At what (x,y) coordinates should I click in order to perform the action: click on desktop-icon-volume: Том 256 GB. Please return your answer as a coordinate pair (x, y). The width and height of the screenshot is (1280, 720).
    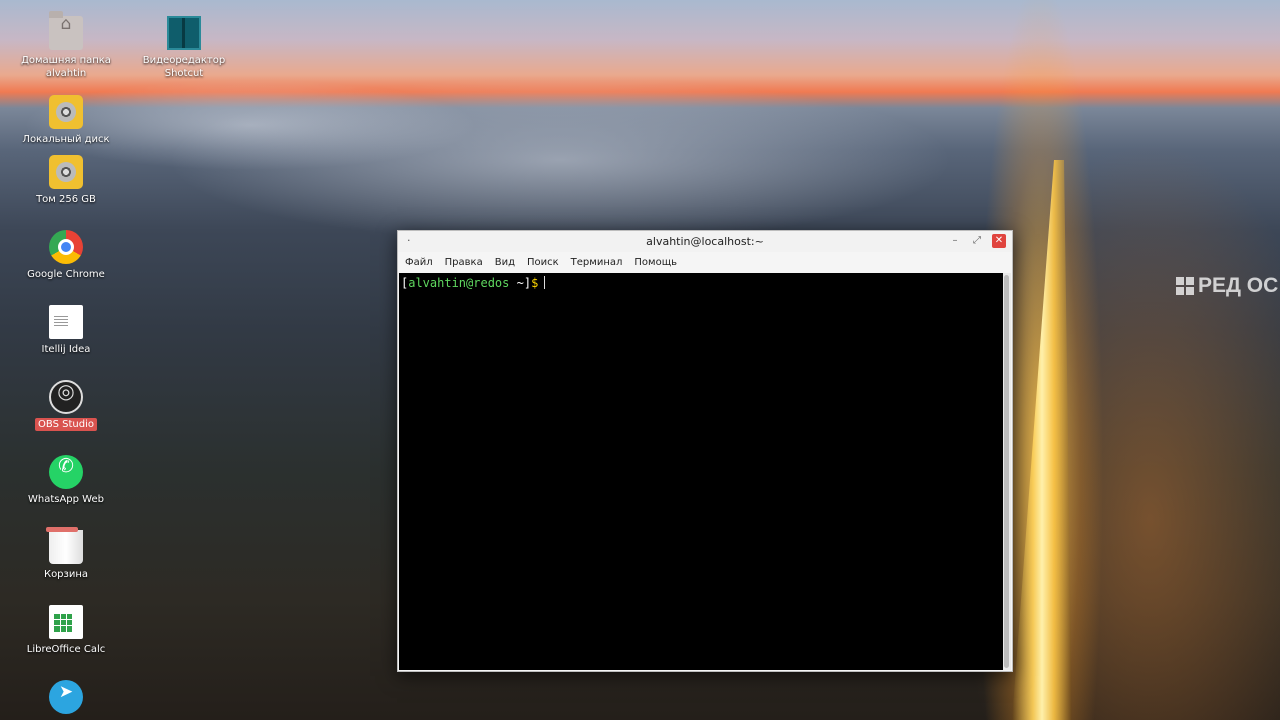
    Looking at the image, I should click on (66, 180).